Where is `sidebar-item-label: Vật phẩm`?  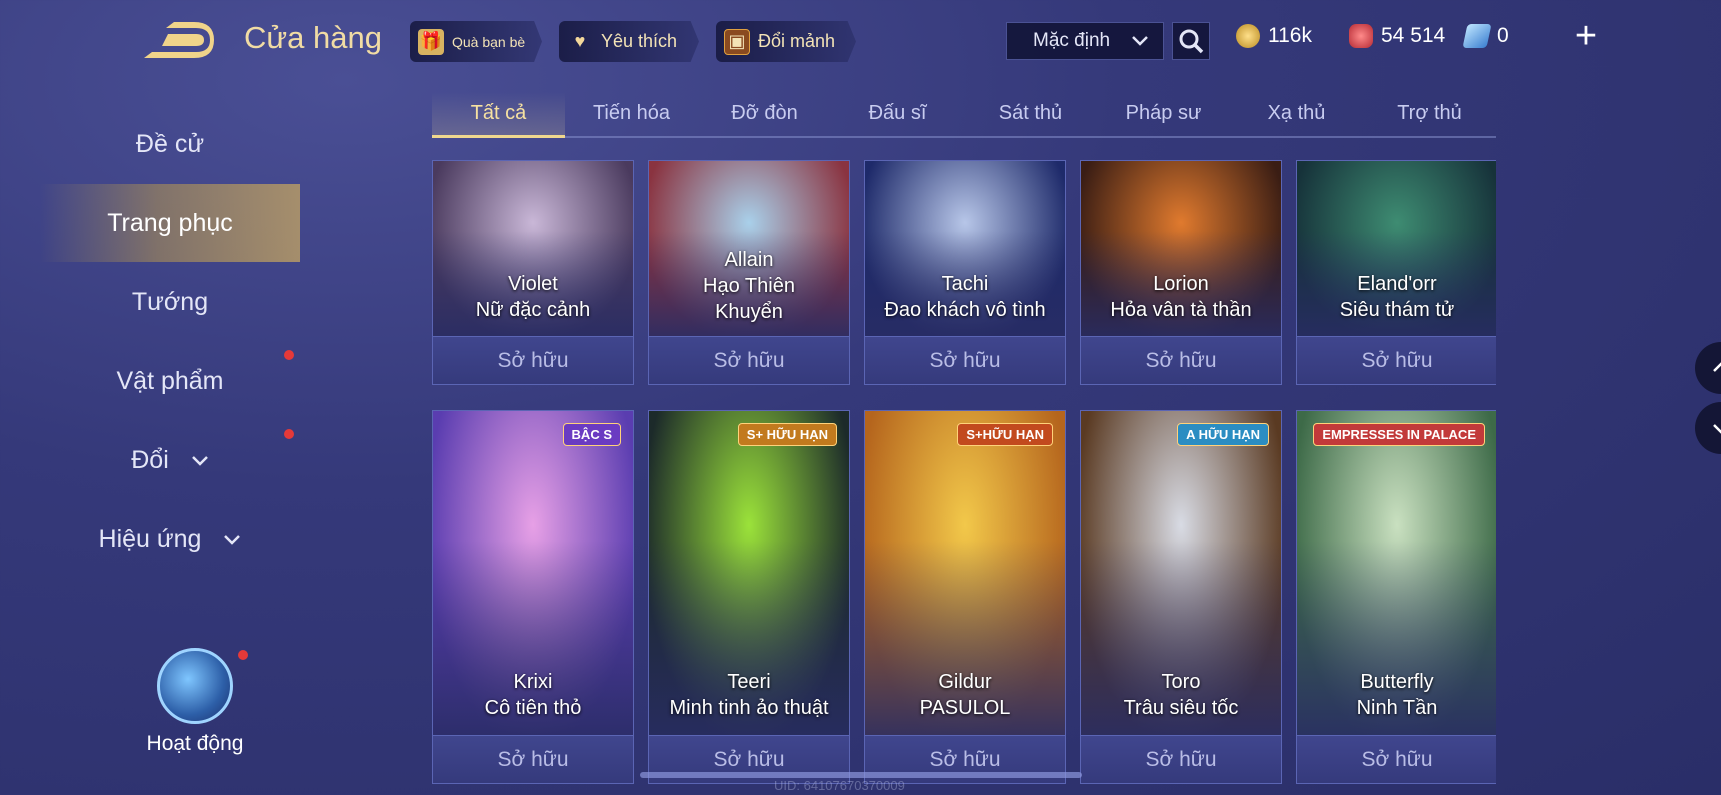 sidebar-item-label: Vật phẩm is located at coordinates (170, 380).